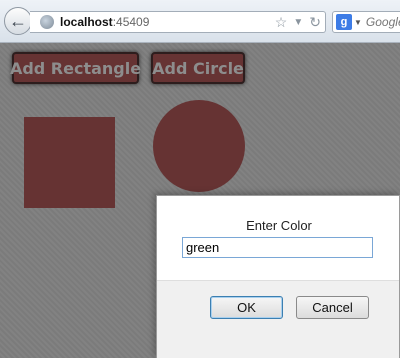 The width and height of the screenshot is (400, 358). What do you see at coordinates (131, 22) in the screenshot?
I see `url-port: :45409` at bounding box center [131, 22].